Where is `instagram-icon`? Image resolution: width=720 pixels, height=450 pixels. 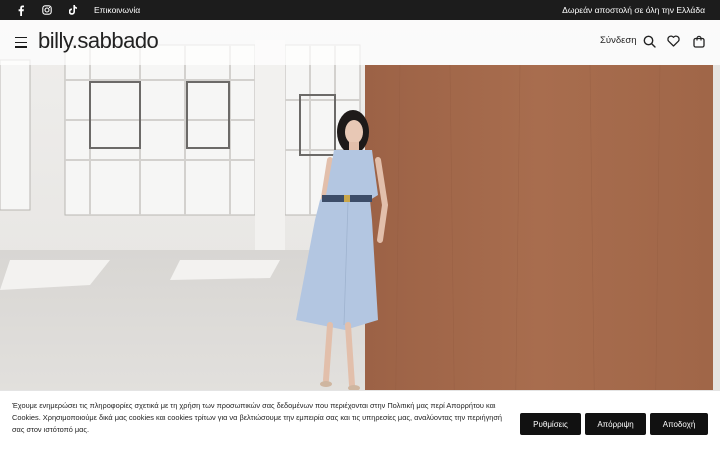
instagram-icon is located at coordinates (47, 10).